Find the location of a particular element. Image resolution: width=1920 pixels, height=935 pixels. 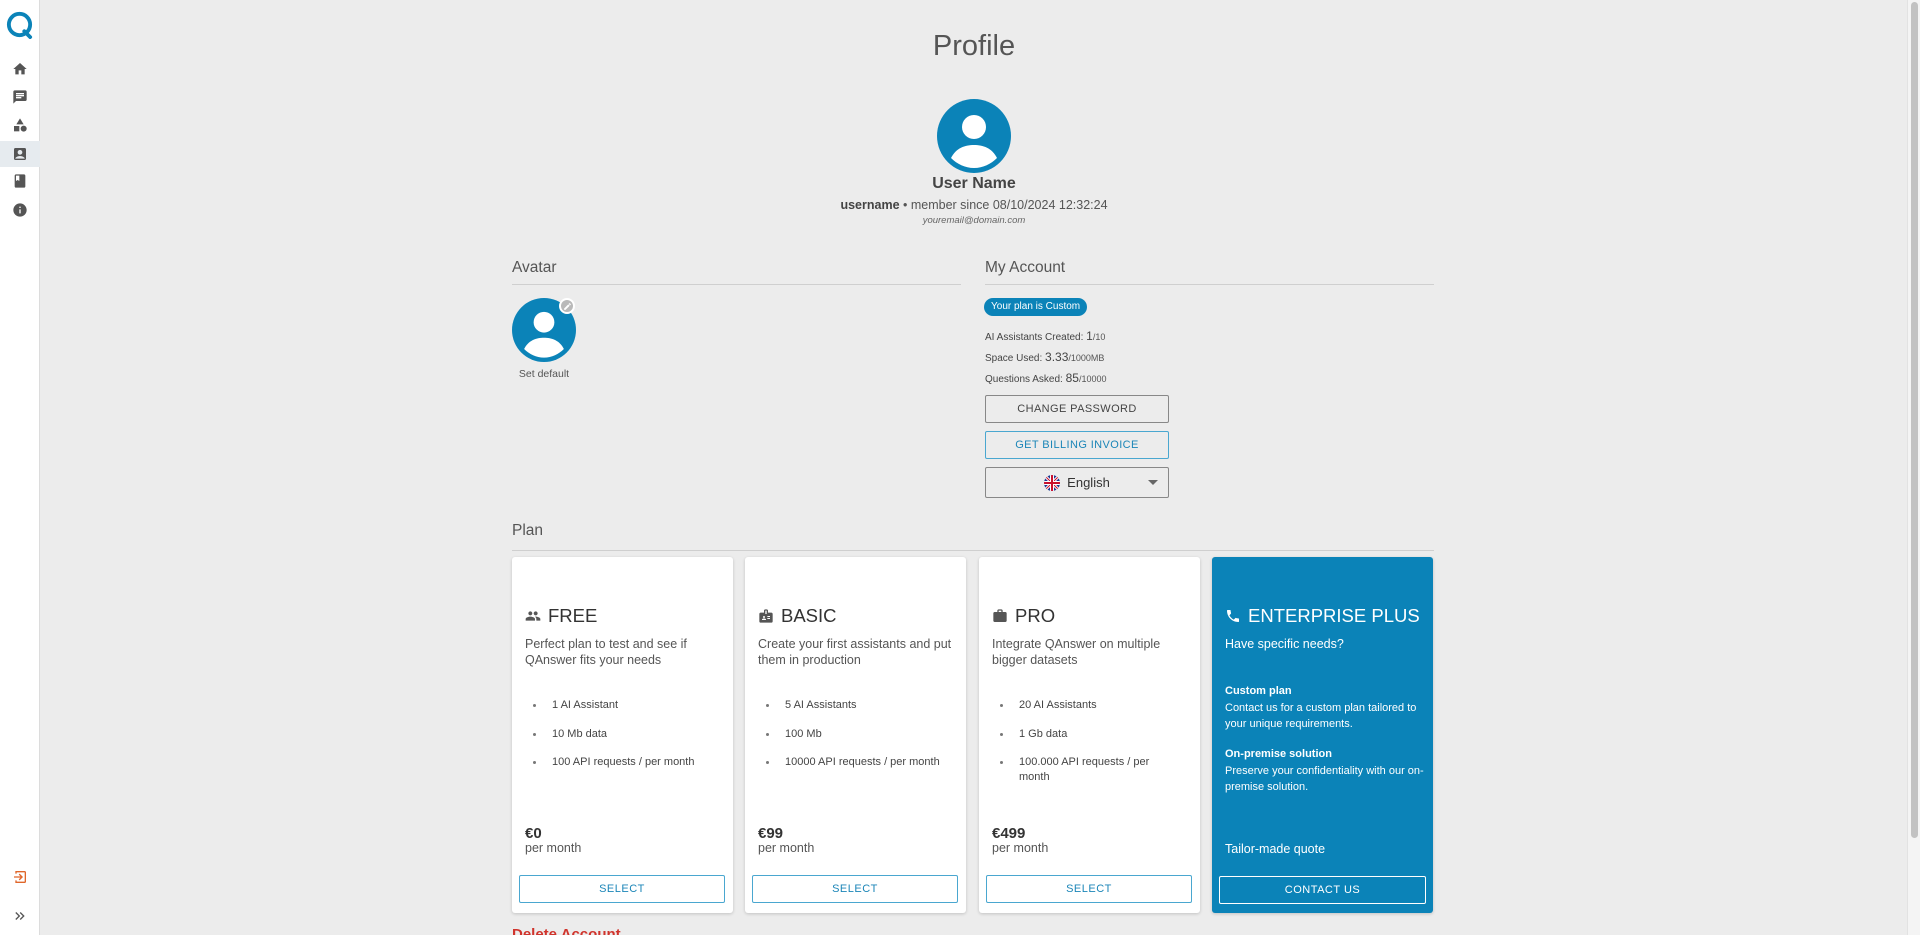

avatar-section-divider is located at coordinates (736, 284).